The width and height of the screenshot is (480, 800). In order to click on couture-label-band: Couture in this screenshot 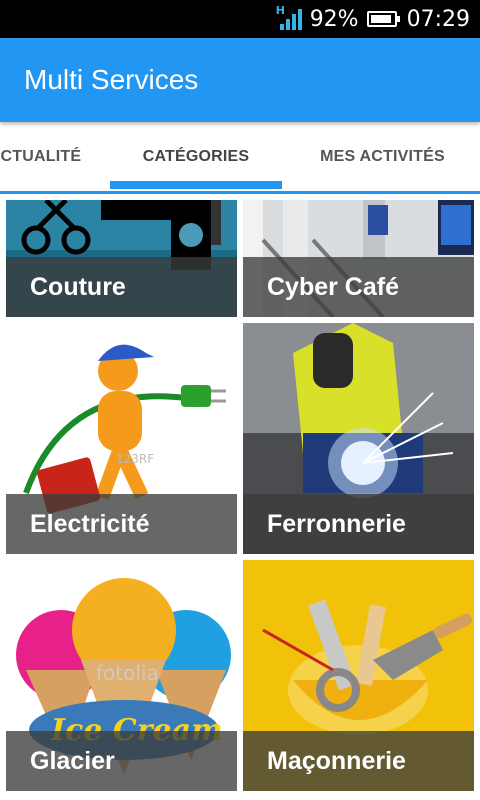, I will do `click(121, 287)`.